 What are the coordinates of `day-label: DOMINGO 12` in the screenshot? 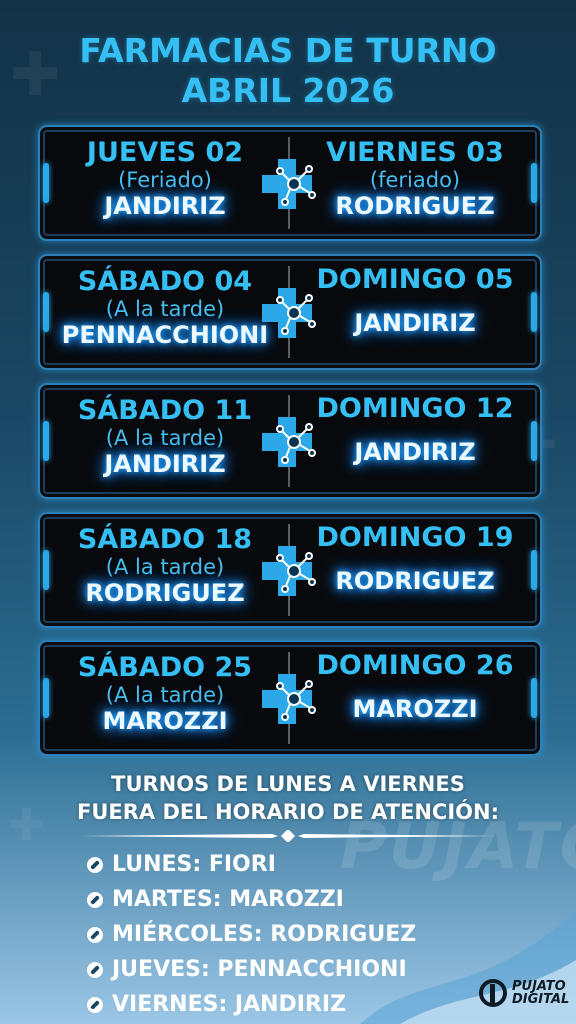 It's located at (415, 408).